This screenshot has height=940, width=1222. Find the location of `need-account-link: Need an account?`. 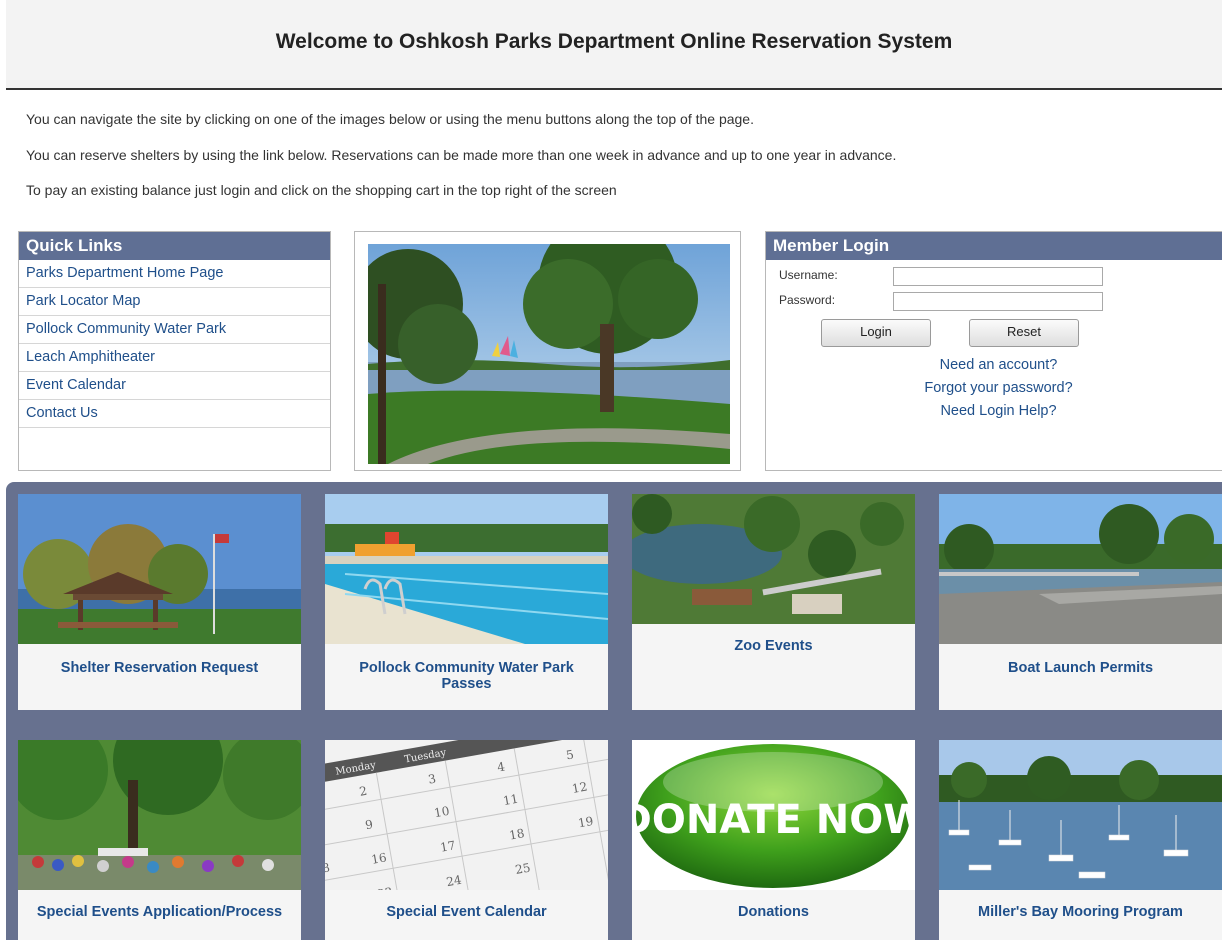

need-account-link: Need an account? is located at coordinates (994, 365).